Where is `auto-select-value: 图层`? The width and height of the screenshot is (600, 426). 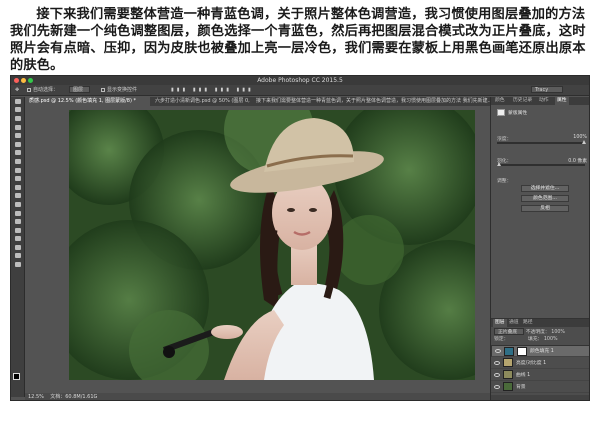
auto-select-value: 图层 is located at coordinates (80, 89).